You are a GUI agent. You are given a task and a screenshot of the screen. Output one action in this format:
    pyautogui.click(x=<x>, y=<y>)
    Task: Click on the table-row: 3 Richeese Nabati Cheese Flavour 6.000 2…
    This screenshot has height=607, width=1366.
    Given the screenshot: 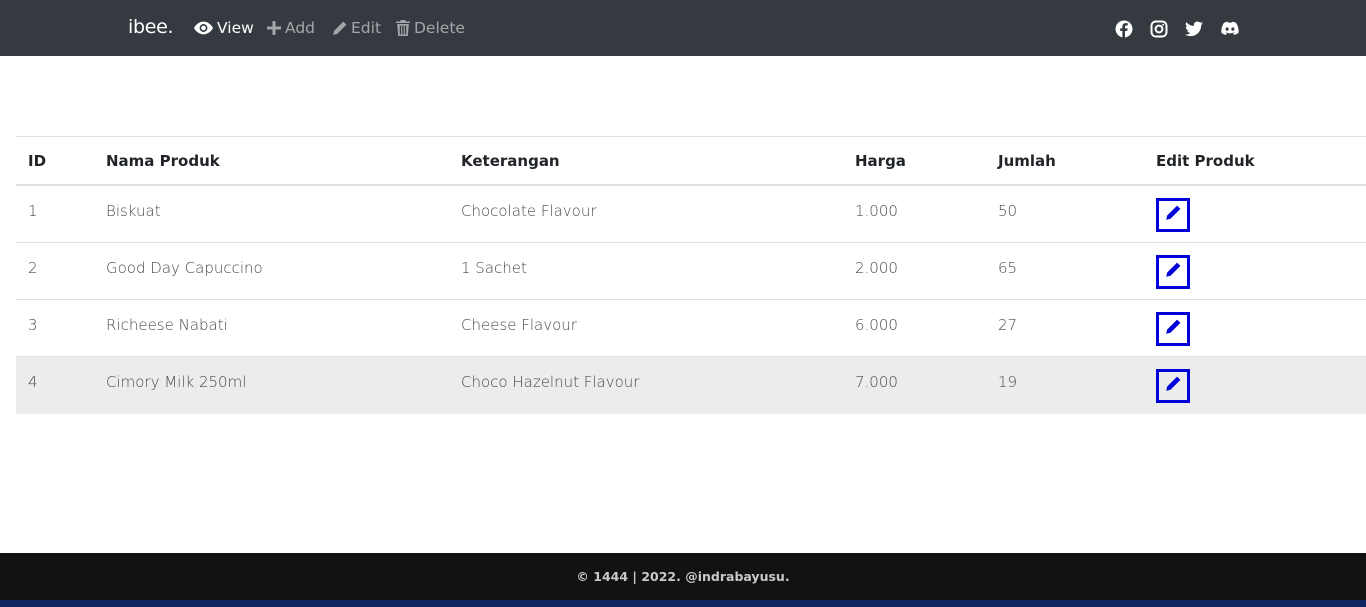 What is the action you would take?
    pyautogui.click(x=691, y=328)
    